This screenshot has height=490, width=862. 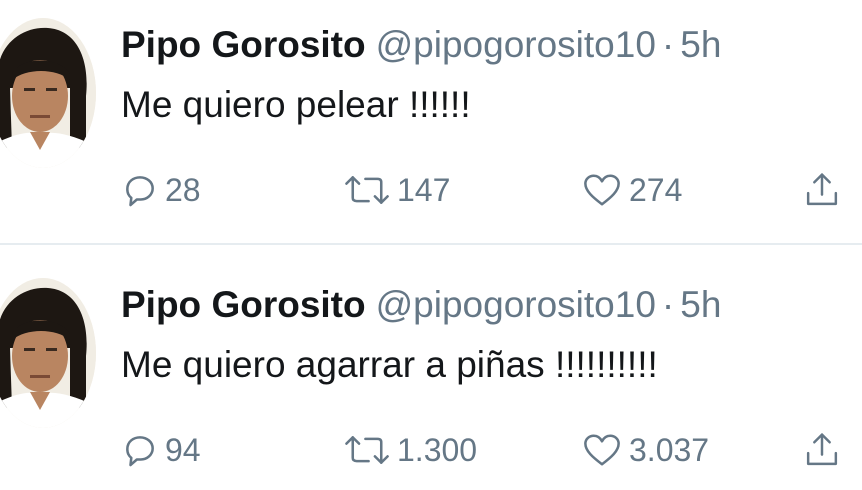 I want to click on tweet-text: Me quiero agarrar a piñas !!!!!!!!!!, so click(x=389, y=364).